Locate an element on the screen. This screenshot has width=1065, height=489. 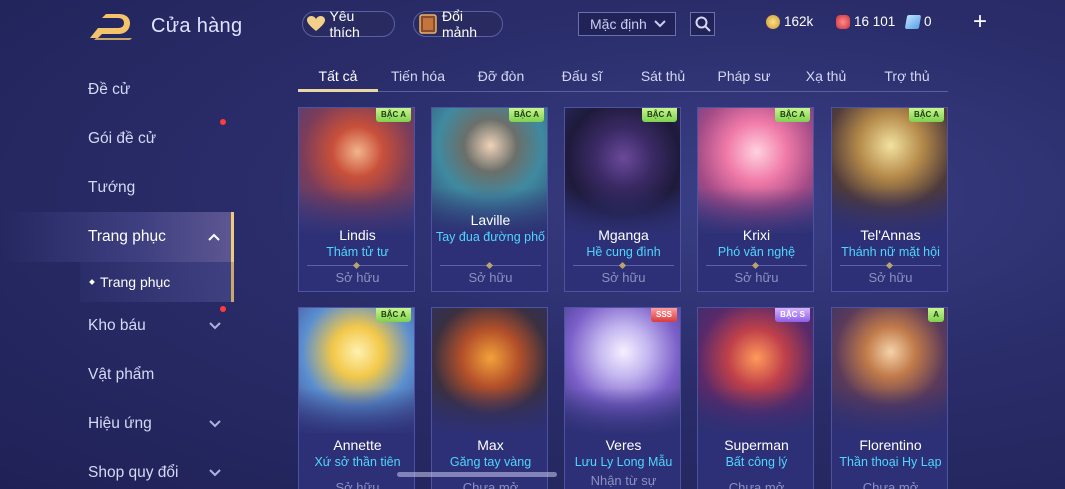
ownership-status: Nhận từ sự is located at coordinates (623, 480).